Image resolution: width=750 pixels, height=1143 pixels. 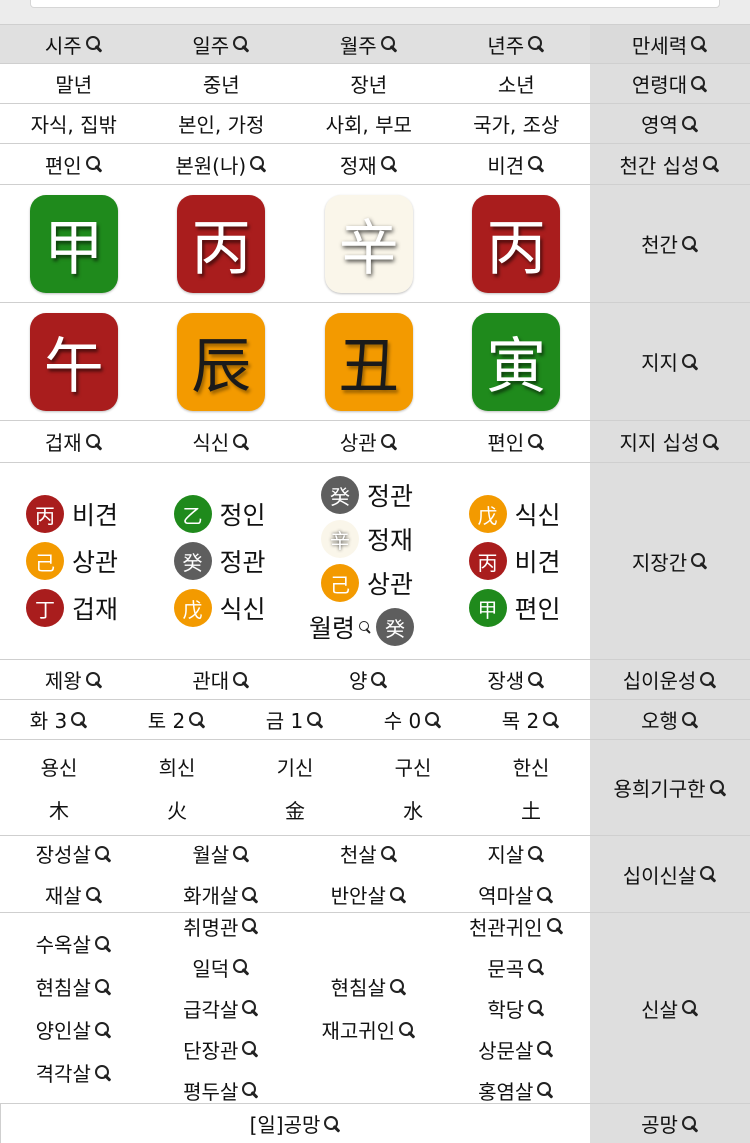 What do you see at coordinates (59, 787) in the screenshot?
I see `yonghui-cell: 용신 木` at bounding box center [59, 787].